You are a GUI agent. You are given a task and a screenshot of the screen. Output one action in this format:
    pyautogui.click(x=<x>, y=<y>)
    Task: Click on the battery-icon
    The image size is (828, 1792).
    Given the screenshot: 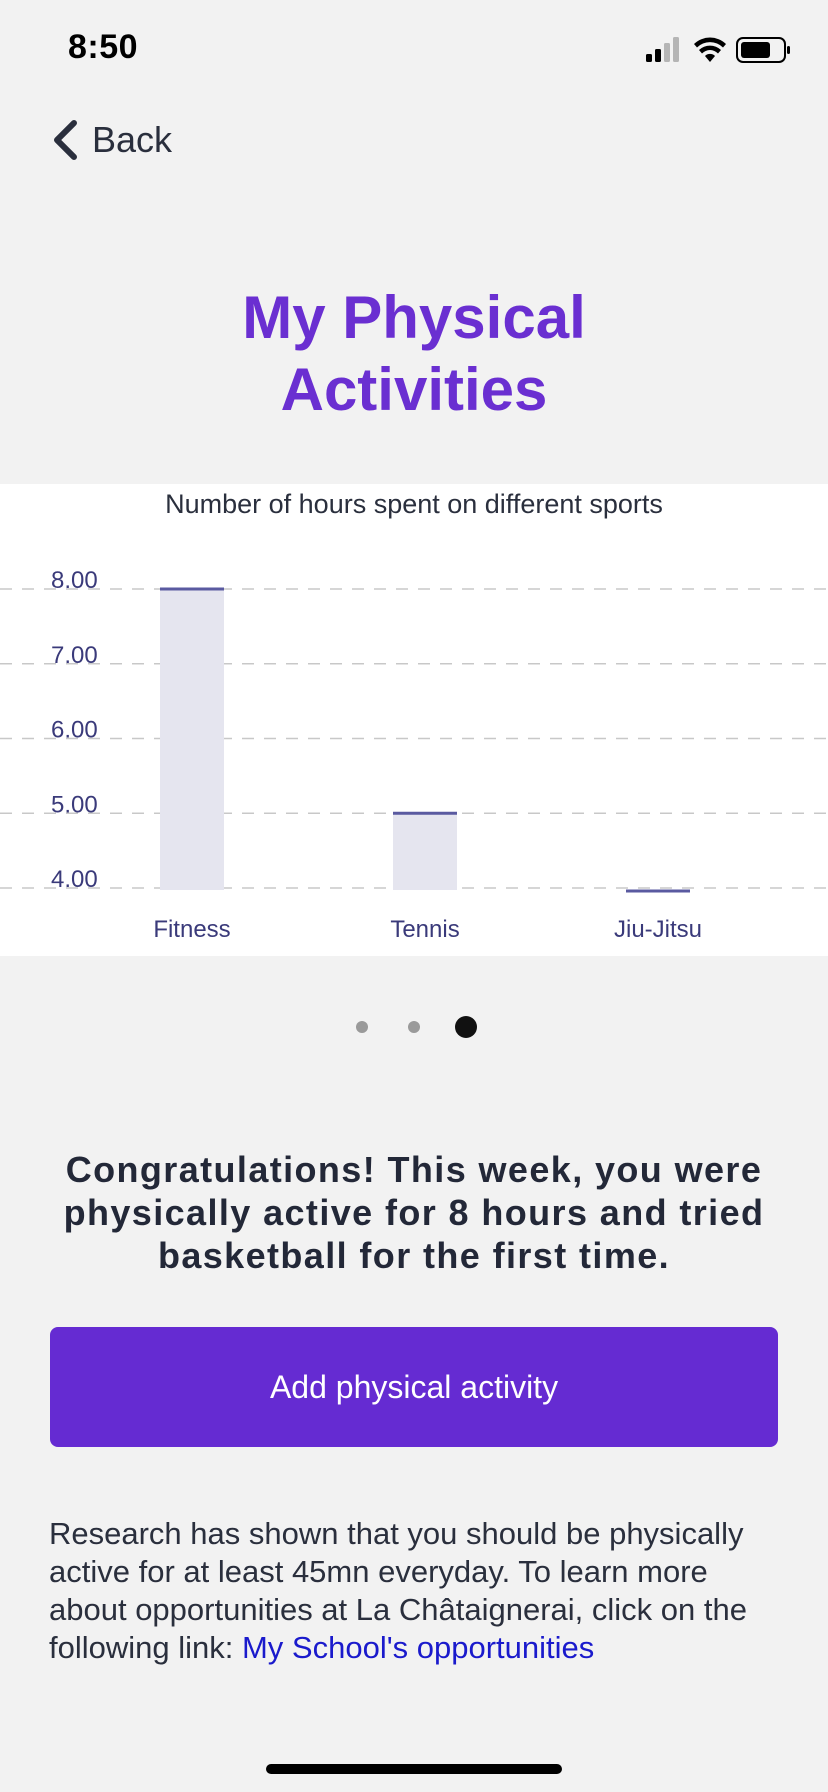 What is the action you would take?
    pyautogui.click(x=763, y=50)
    